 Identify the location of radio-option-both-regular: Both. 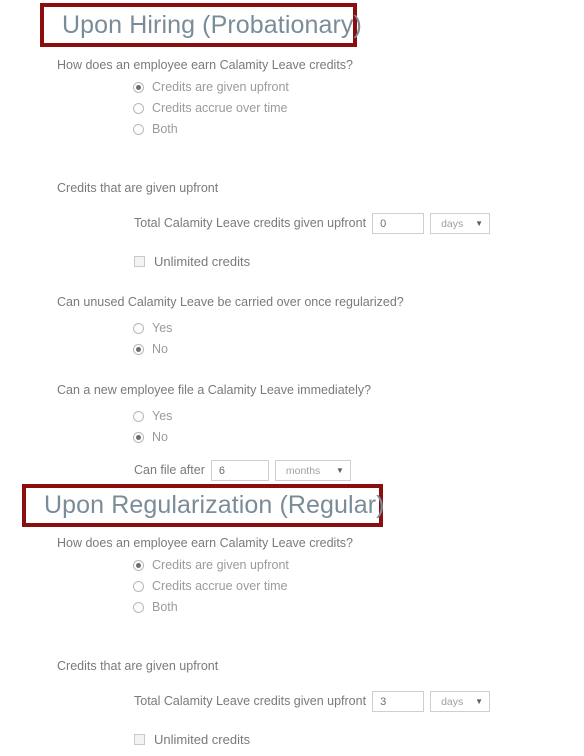
(155, 607).